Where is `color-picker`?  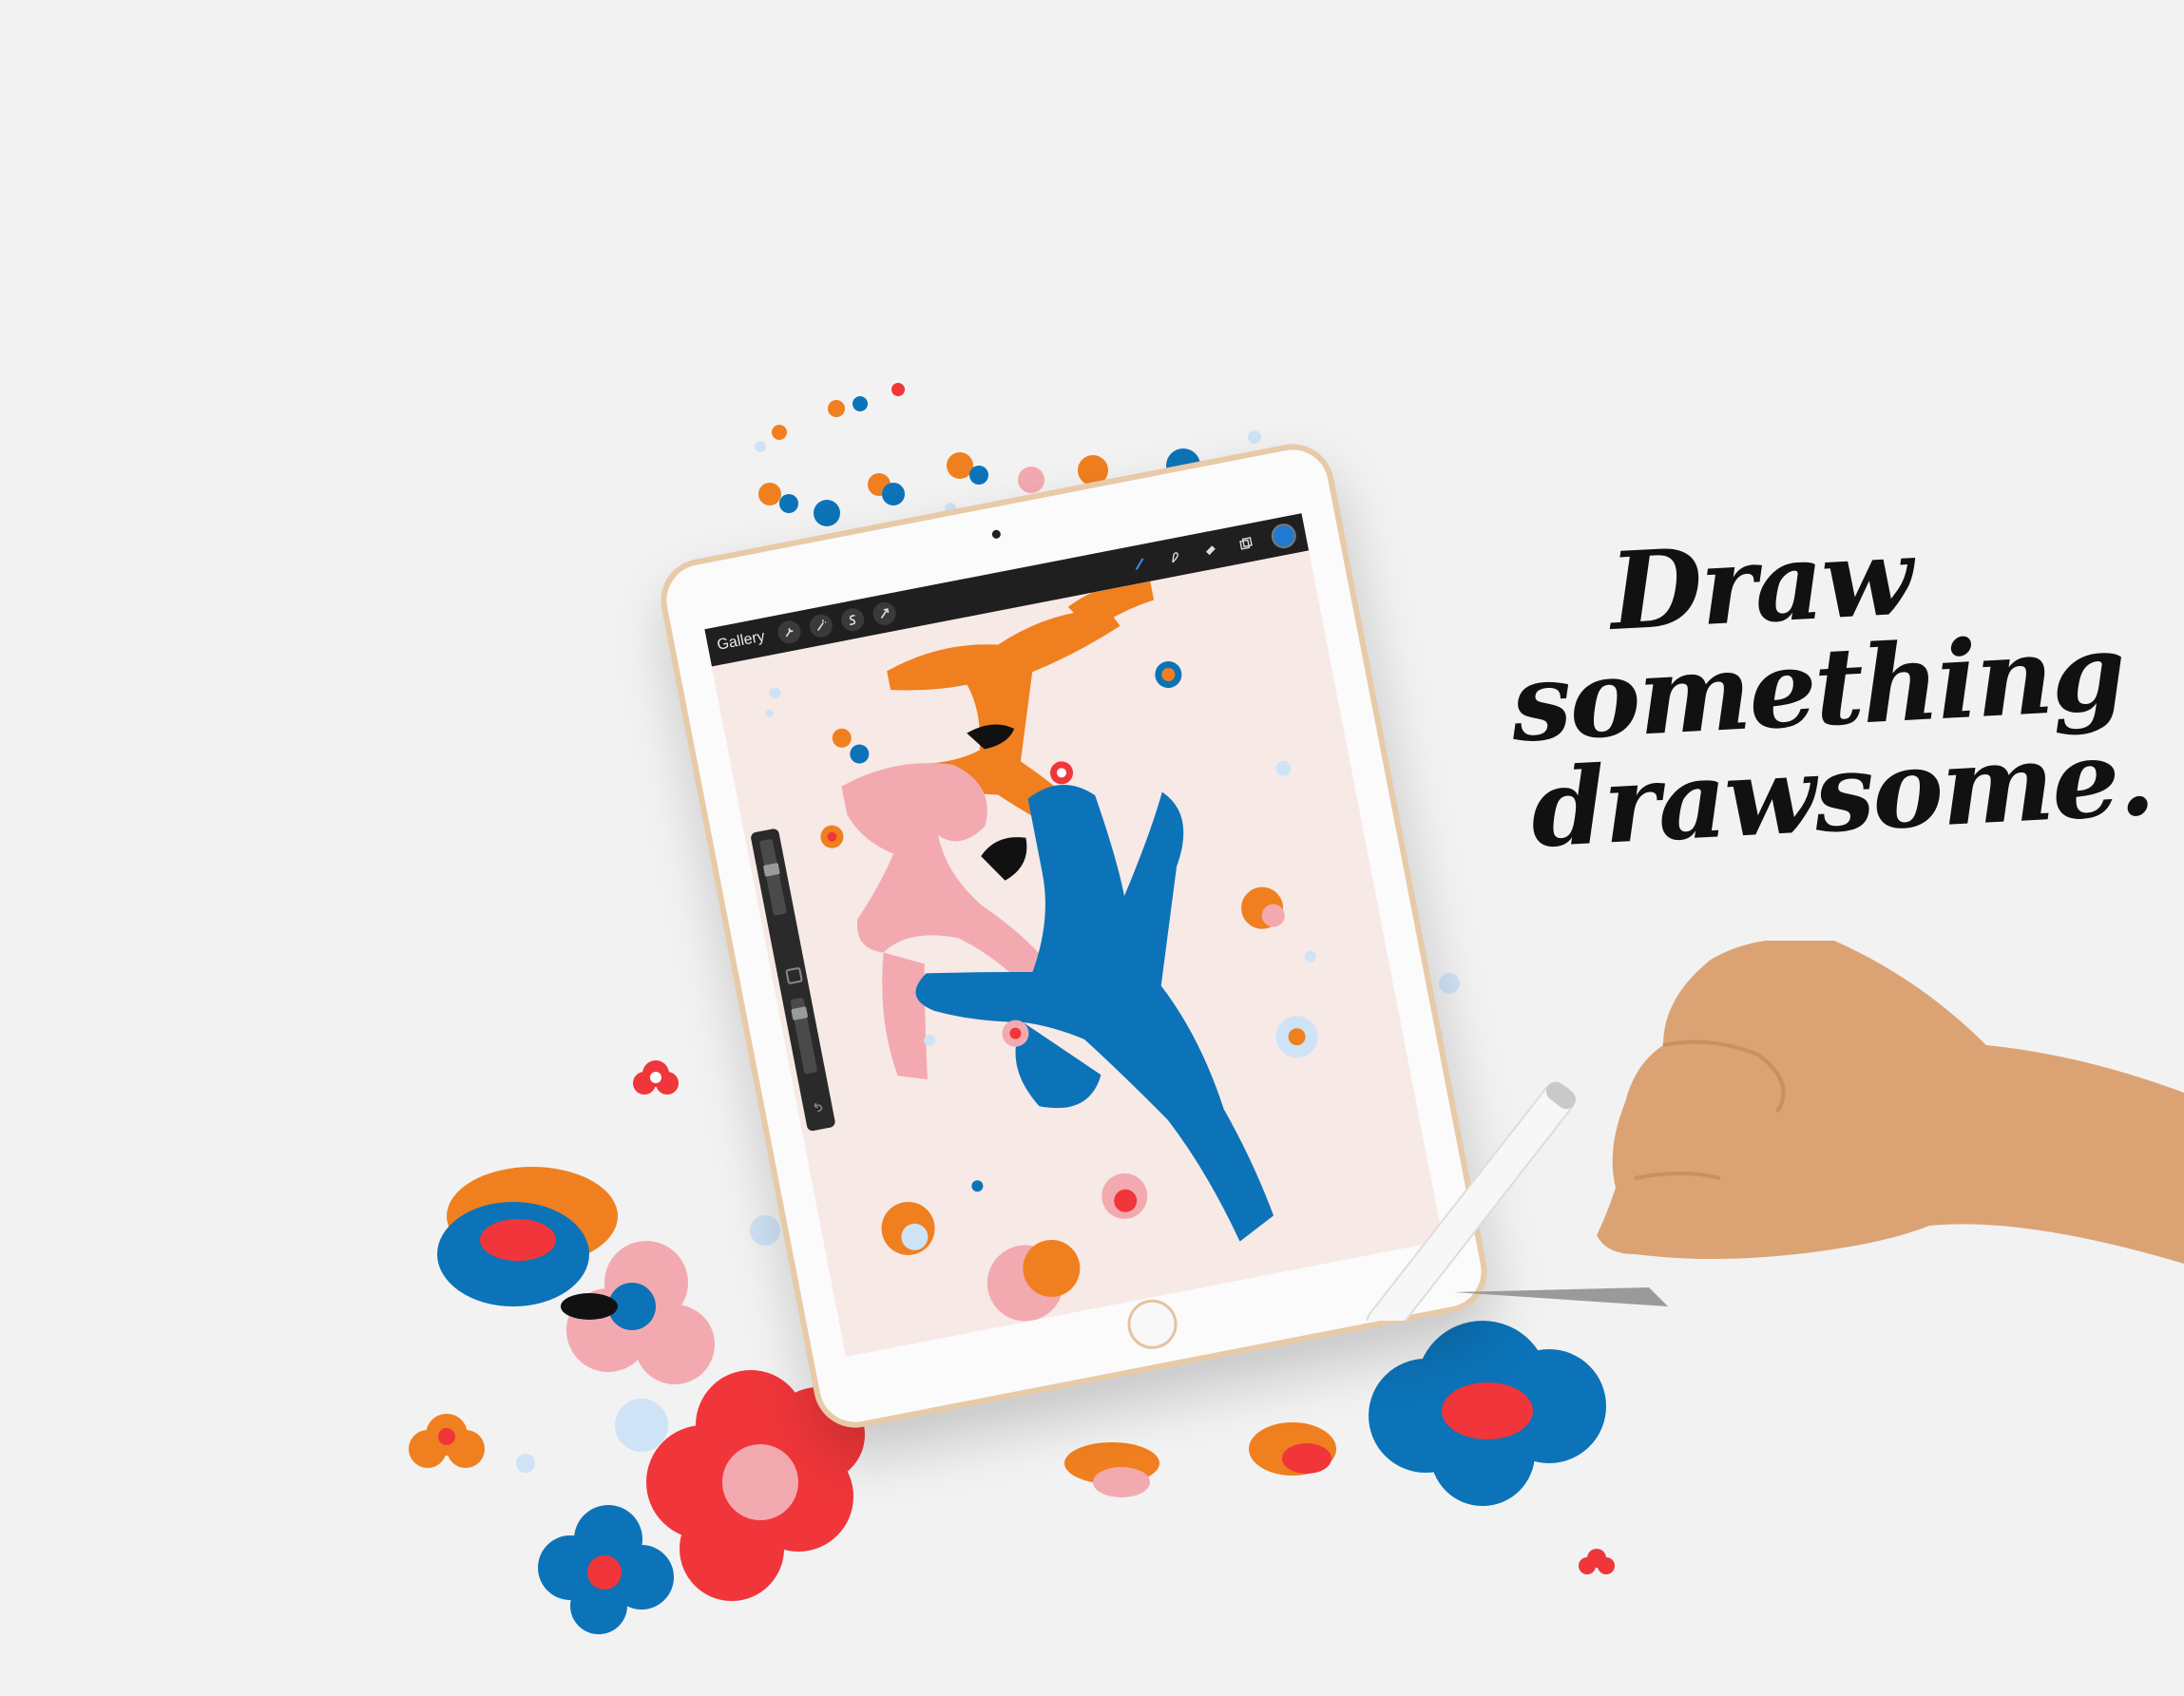
color-picker is located at coordinates (1283, 536).